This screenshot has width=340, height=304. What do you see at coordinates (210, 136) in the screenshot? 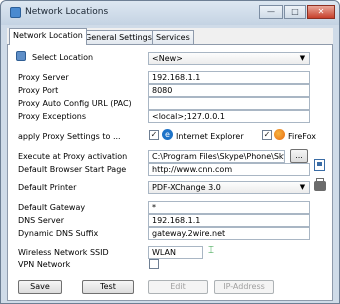
I see `ie-label: Internet Explorer` at bounding box center [210, 136].